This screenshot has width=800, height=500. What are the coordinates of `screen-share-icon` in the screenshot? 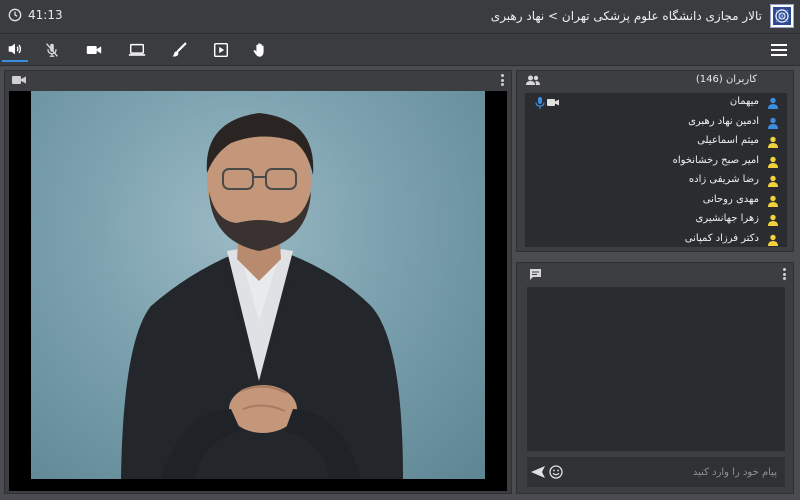 It's located at (137, 49).